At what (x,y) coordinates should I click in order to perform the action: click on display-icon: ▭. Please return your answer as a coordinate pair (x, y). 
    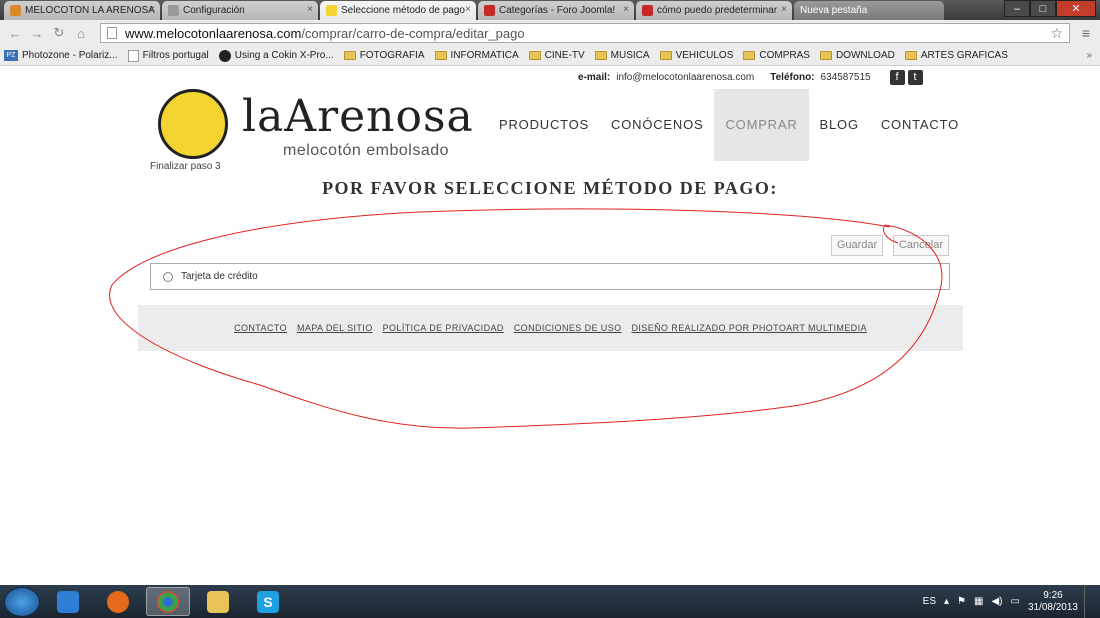
    Looking at the image, I should click on (1014, 601).